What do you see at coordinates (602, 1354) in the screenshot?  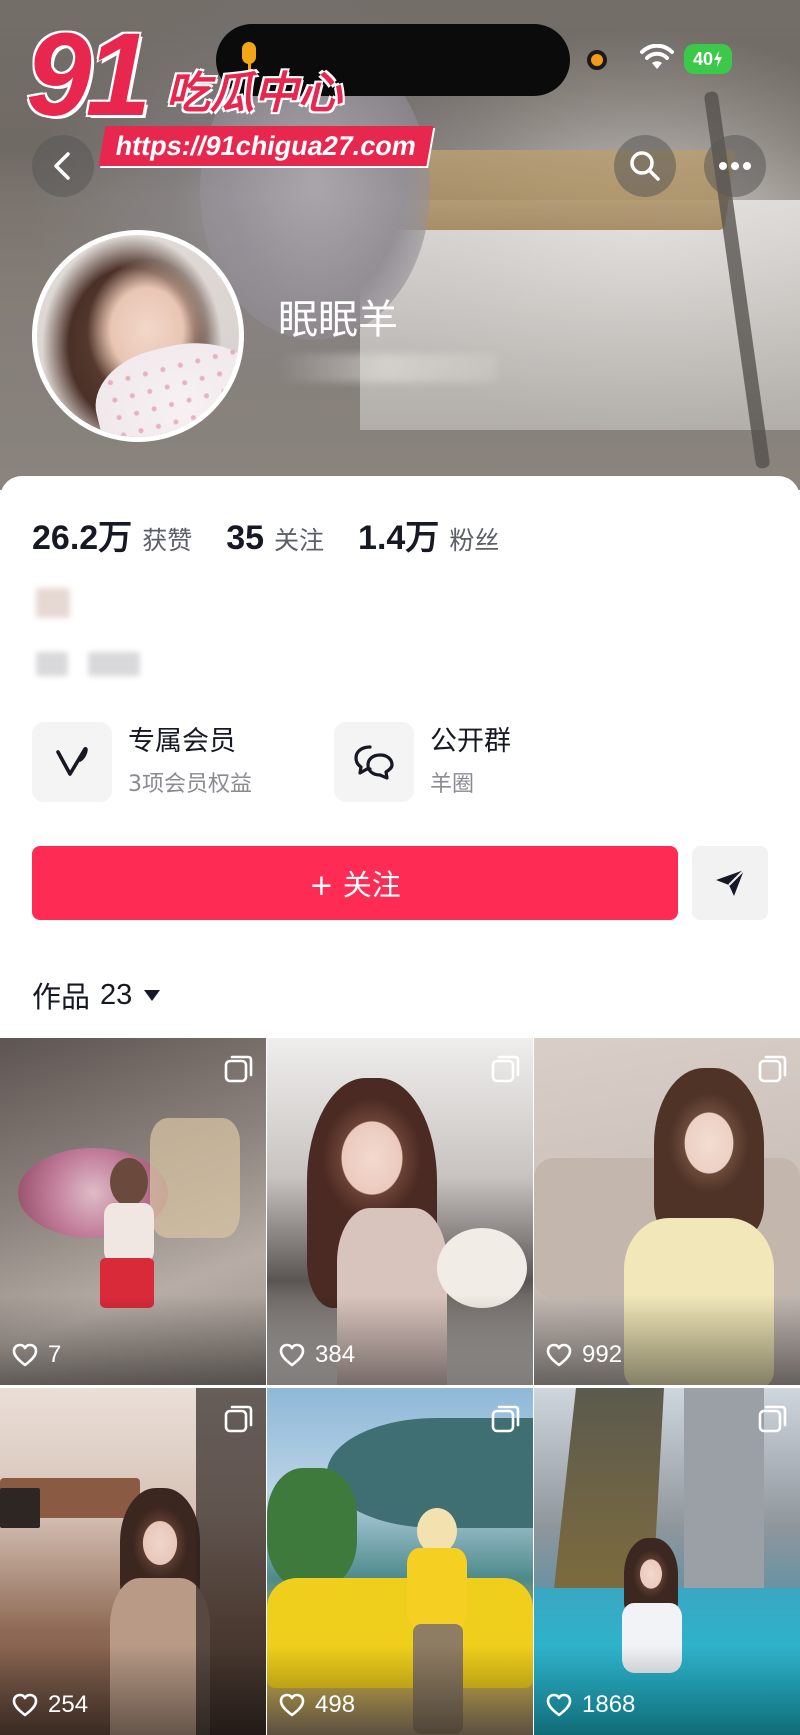 I see `post-like-count: 992` at bounding box center [602, 1354].